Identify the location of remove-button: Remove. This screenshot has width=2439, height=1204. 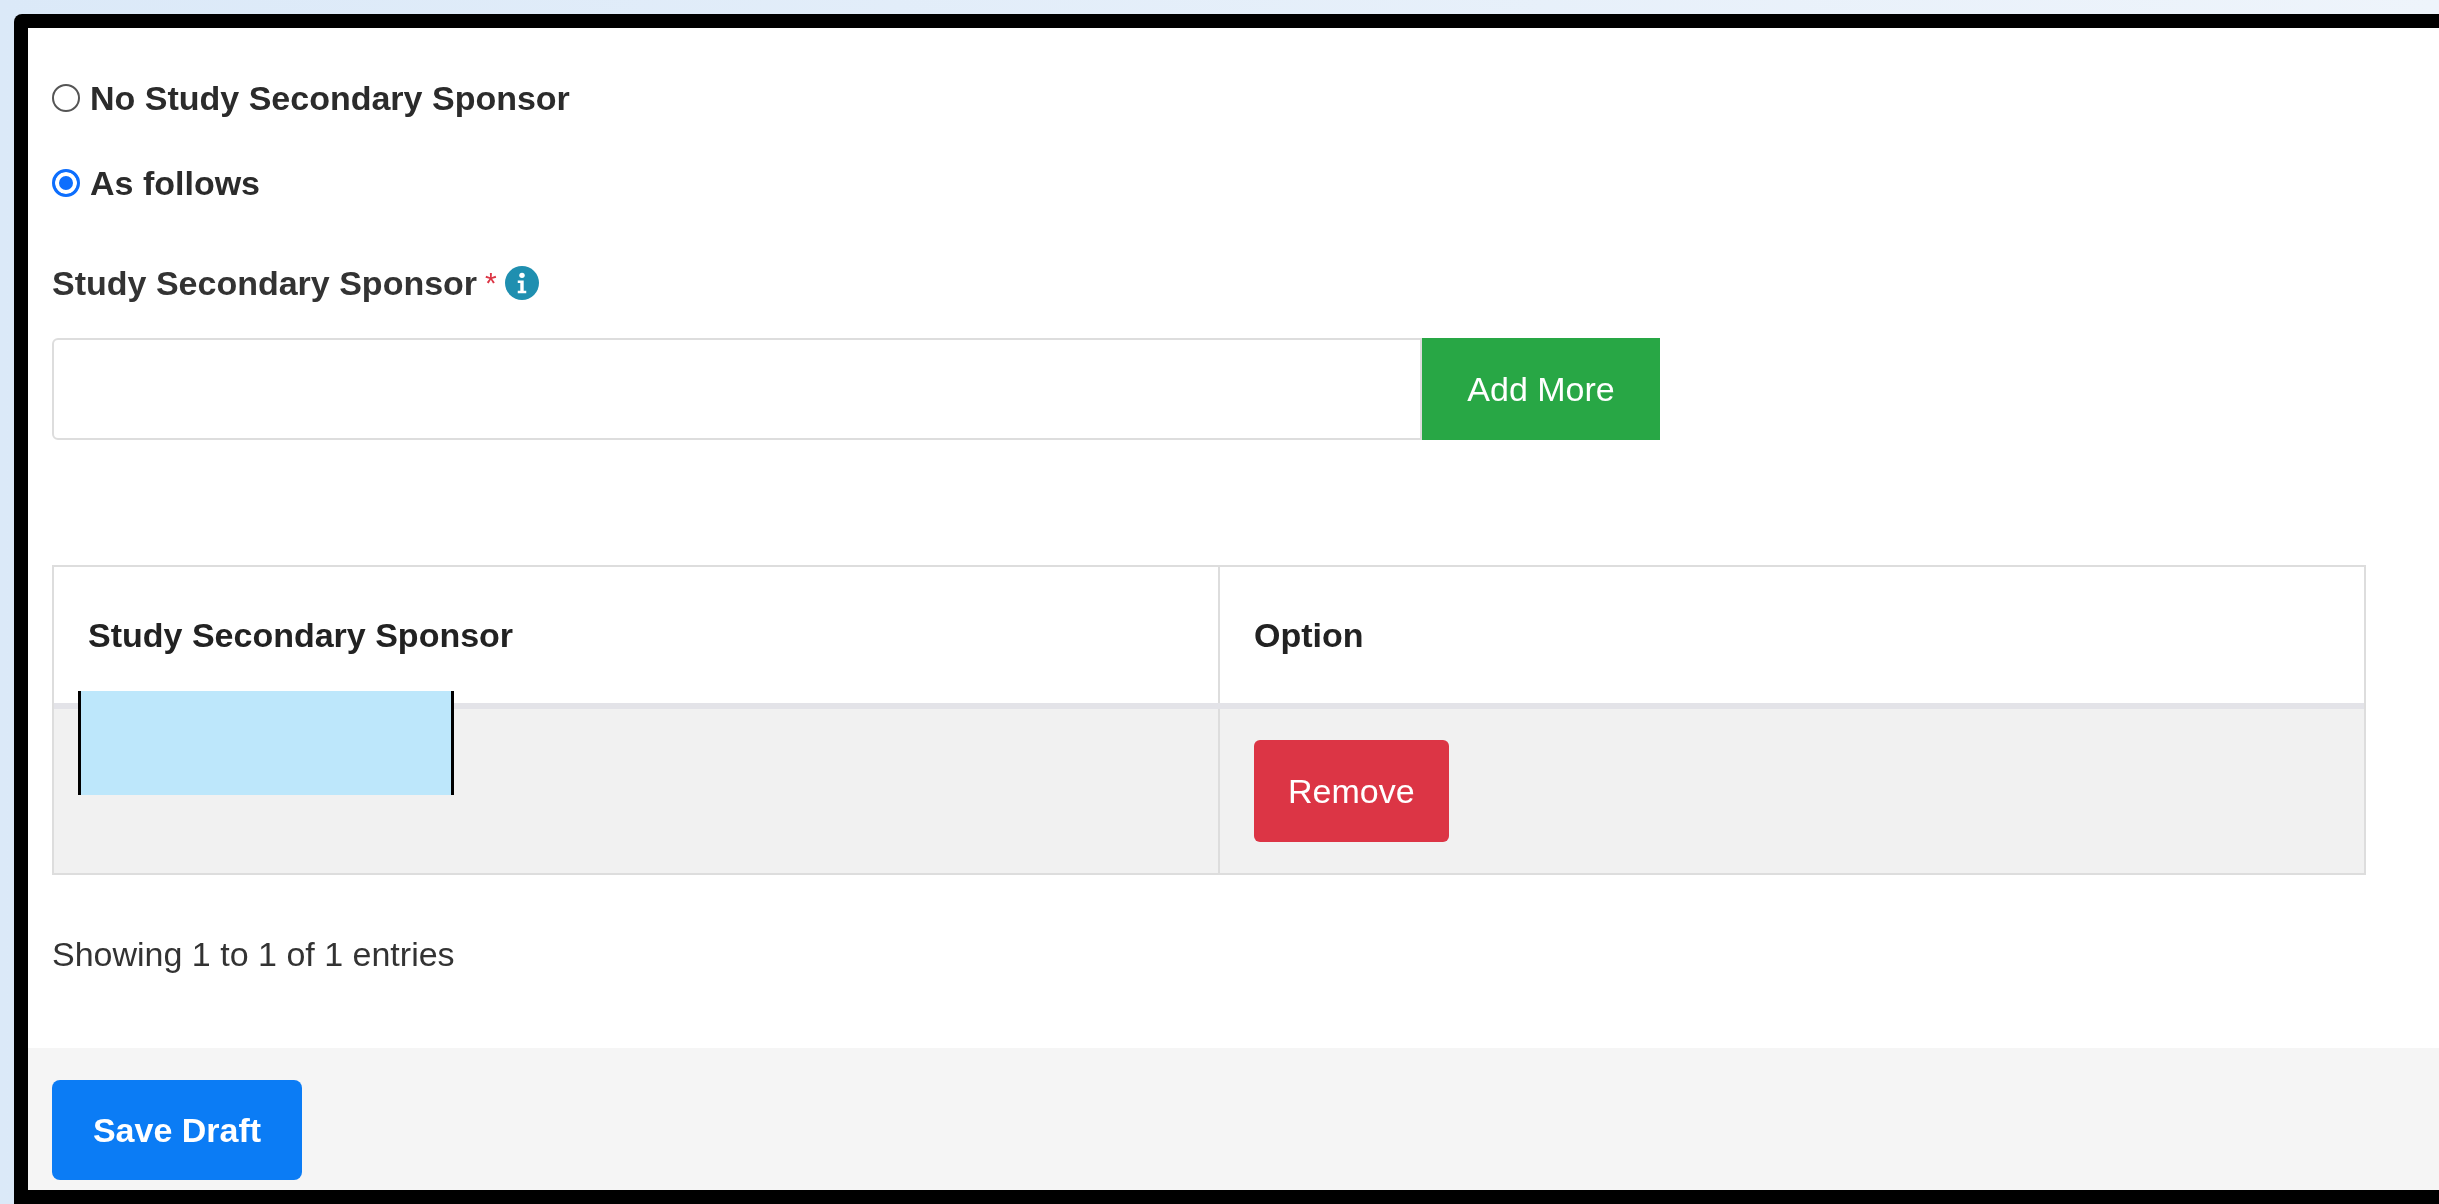
(1351, 791).